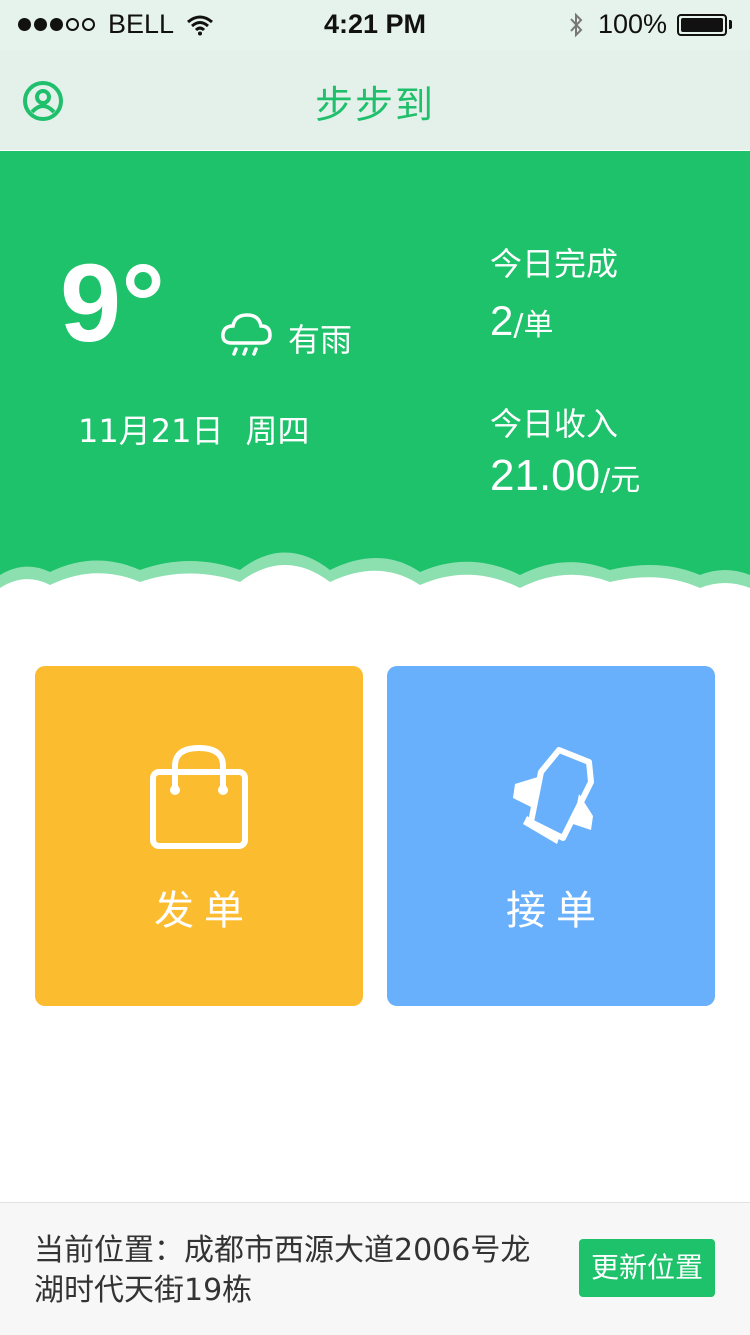 The height and width of the screenshot is (1335, 750). I want to click on income-unit: /元, so click(620, 480).